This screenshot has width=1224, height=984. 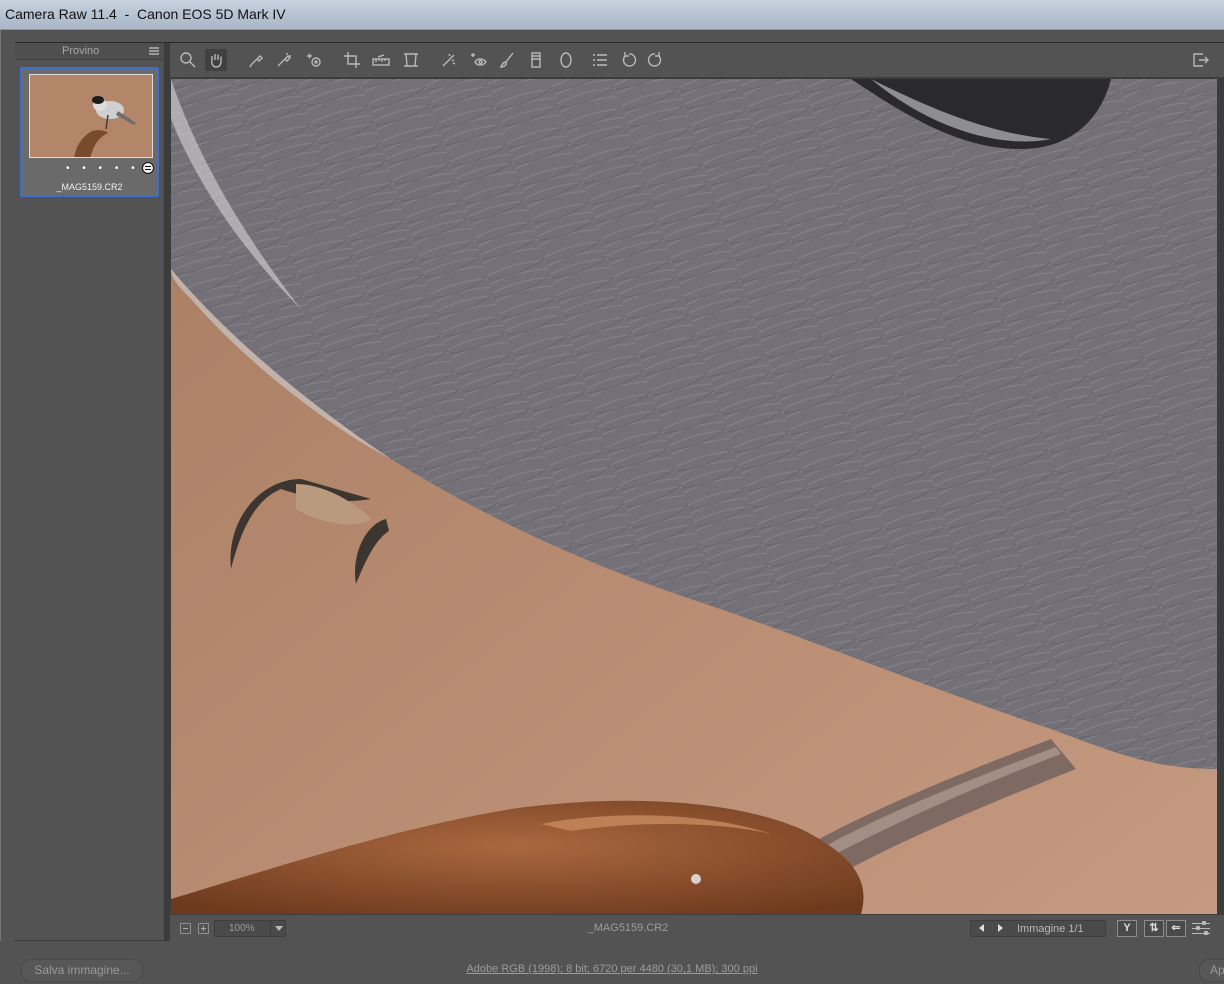 I want to click on rotate-cw-icon, so click(x=655, y=60).